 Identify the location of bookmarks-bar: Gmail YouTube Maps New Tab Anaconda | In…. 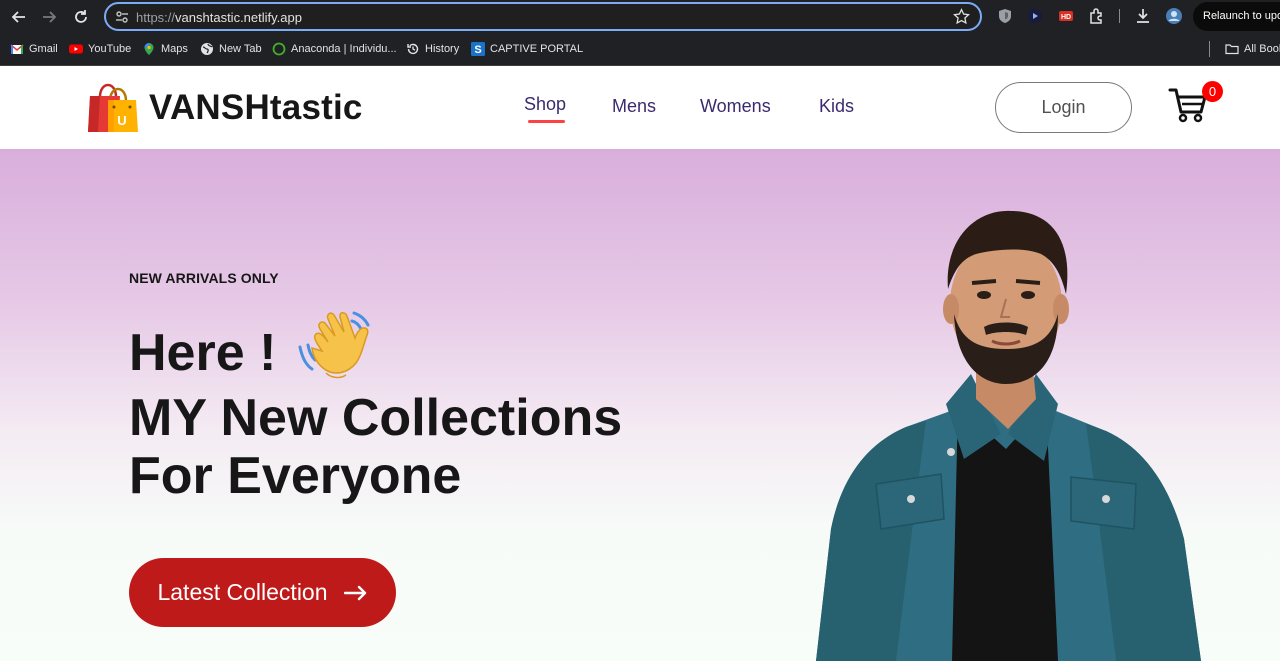
(640, 49).